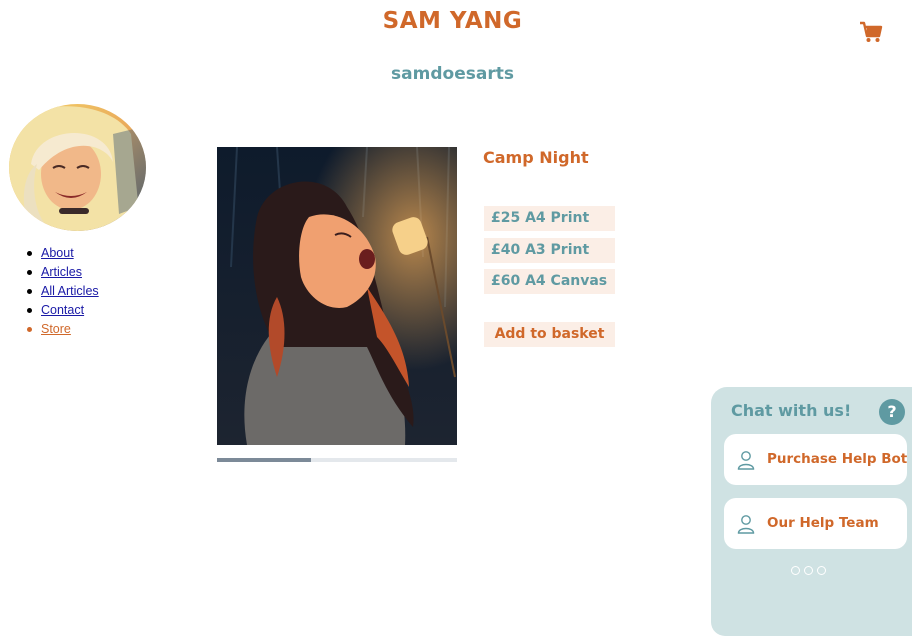  I want to click on nav-link-store: Store, so click(56, 329).